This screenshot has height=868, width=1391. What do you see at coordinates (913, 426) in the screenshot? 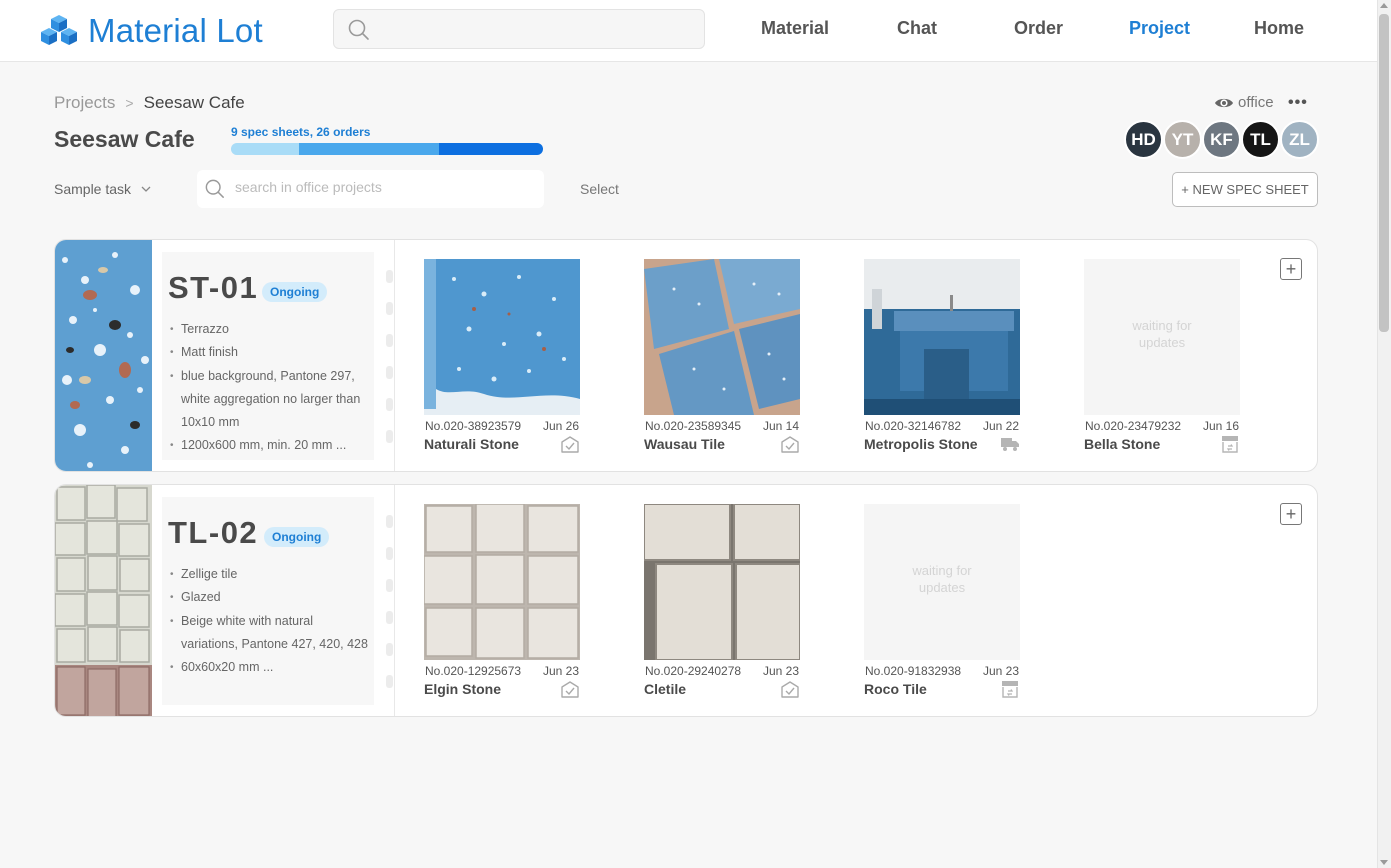
I see `item-number: No.020-32146782` at bounding box center [913, 426].